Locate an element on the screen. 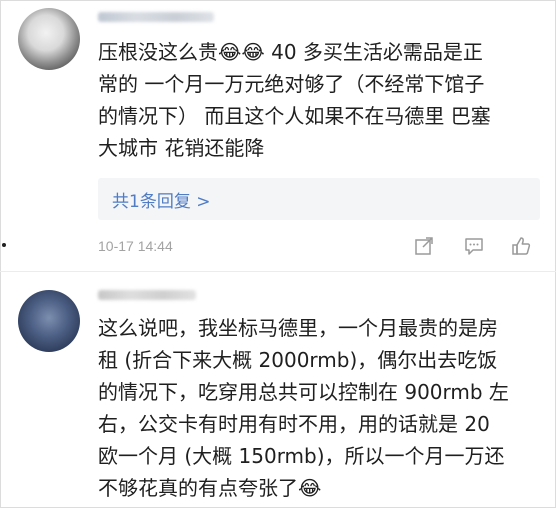 This screenshot has height=508, width=556. like-icon is located at coordinates (521, 246).